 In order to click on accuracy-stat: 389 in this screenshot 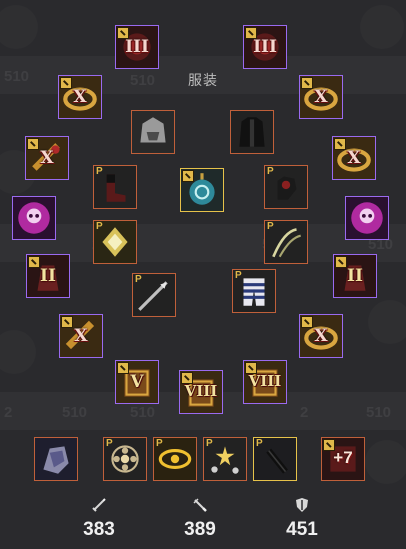, I will do `click(200, 519)`.